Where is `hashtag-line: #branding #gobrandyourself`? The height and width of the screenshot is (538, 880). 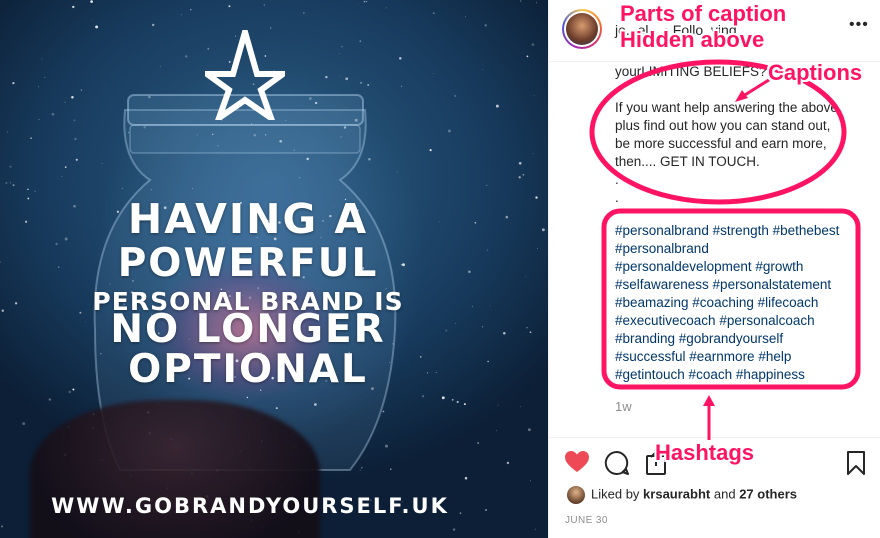
hashtag-line: #branding #gobrandyourself is located at coordinates (740, 339).